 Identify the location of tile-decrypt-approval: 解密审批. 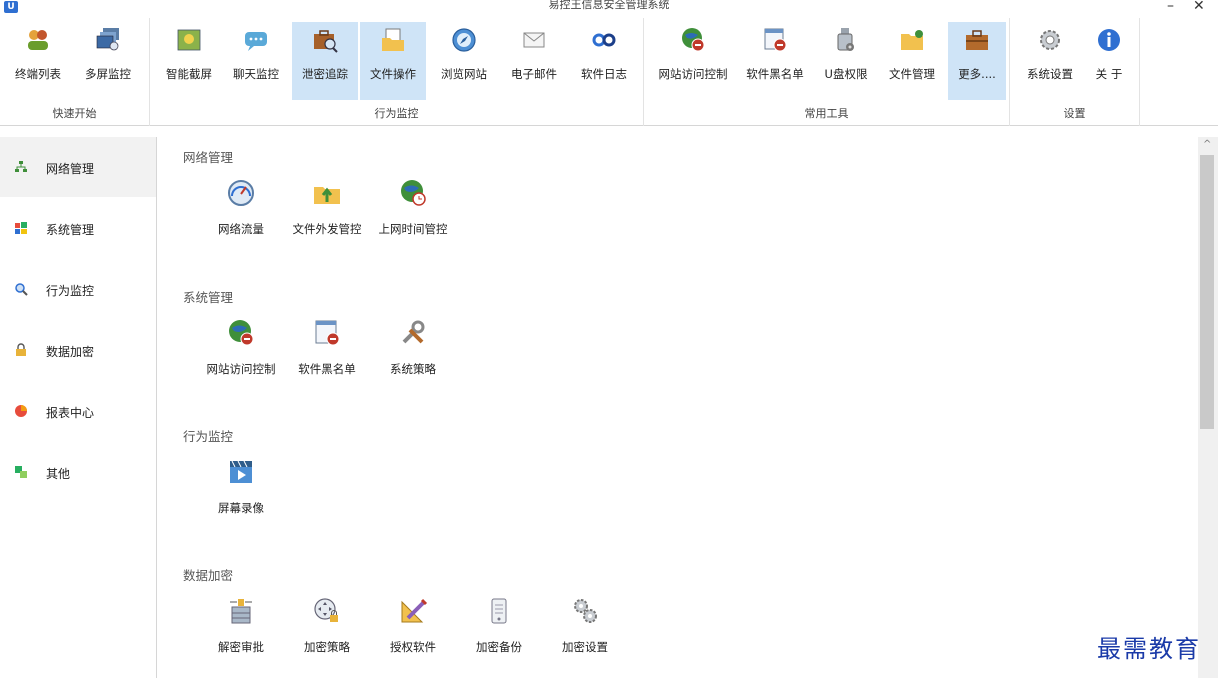
(241, 631).